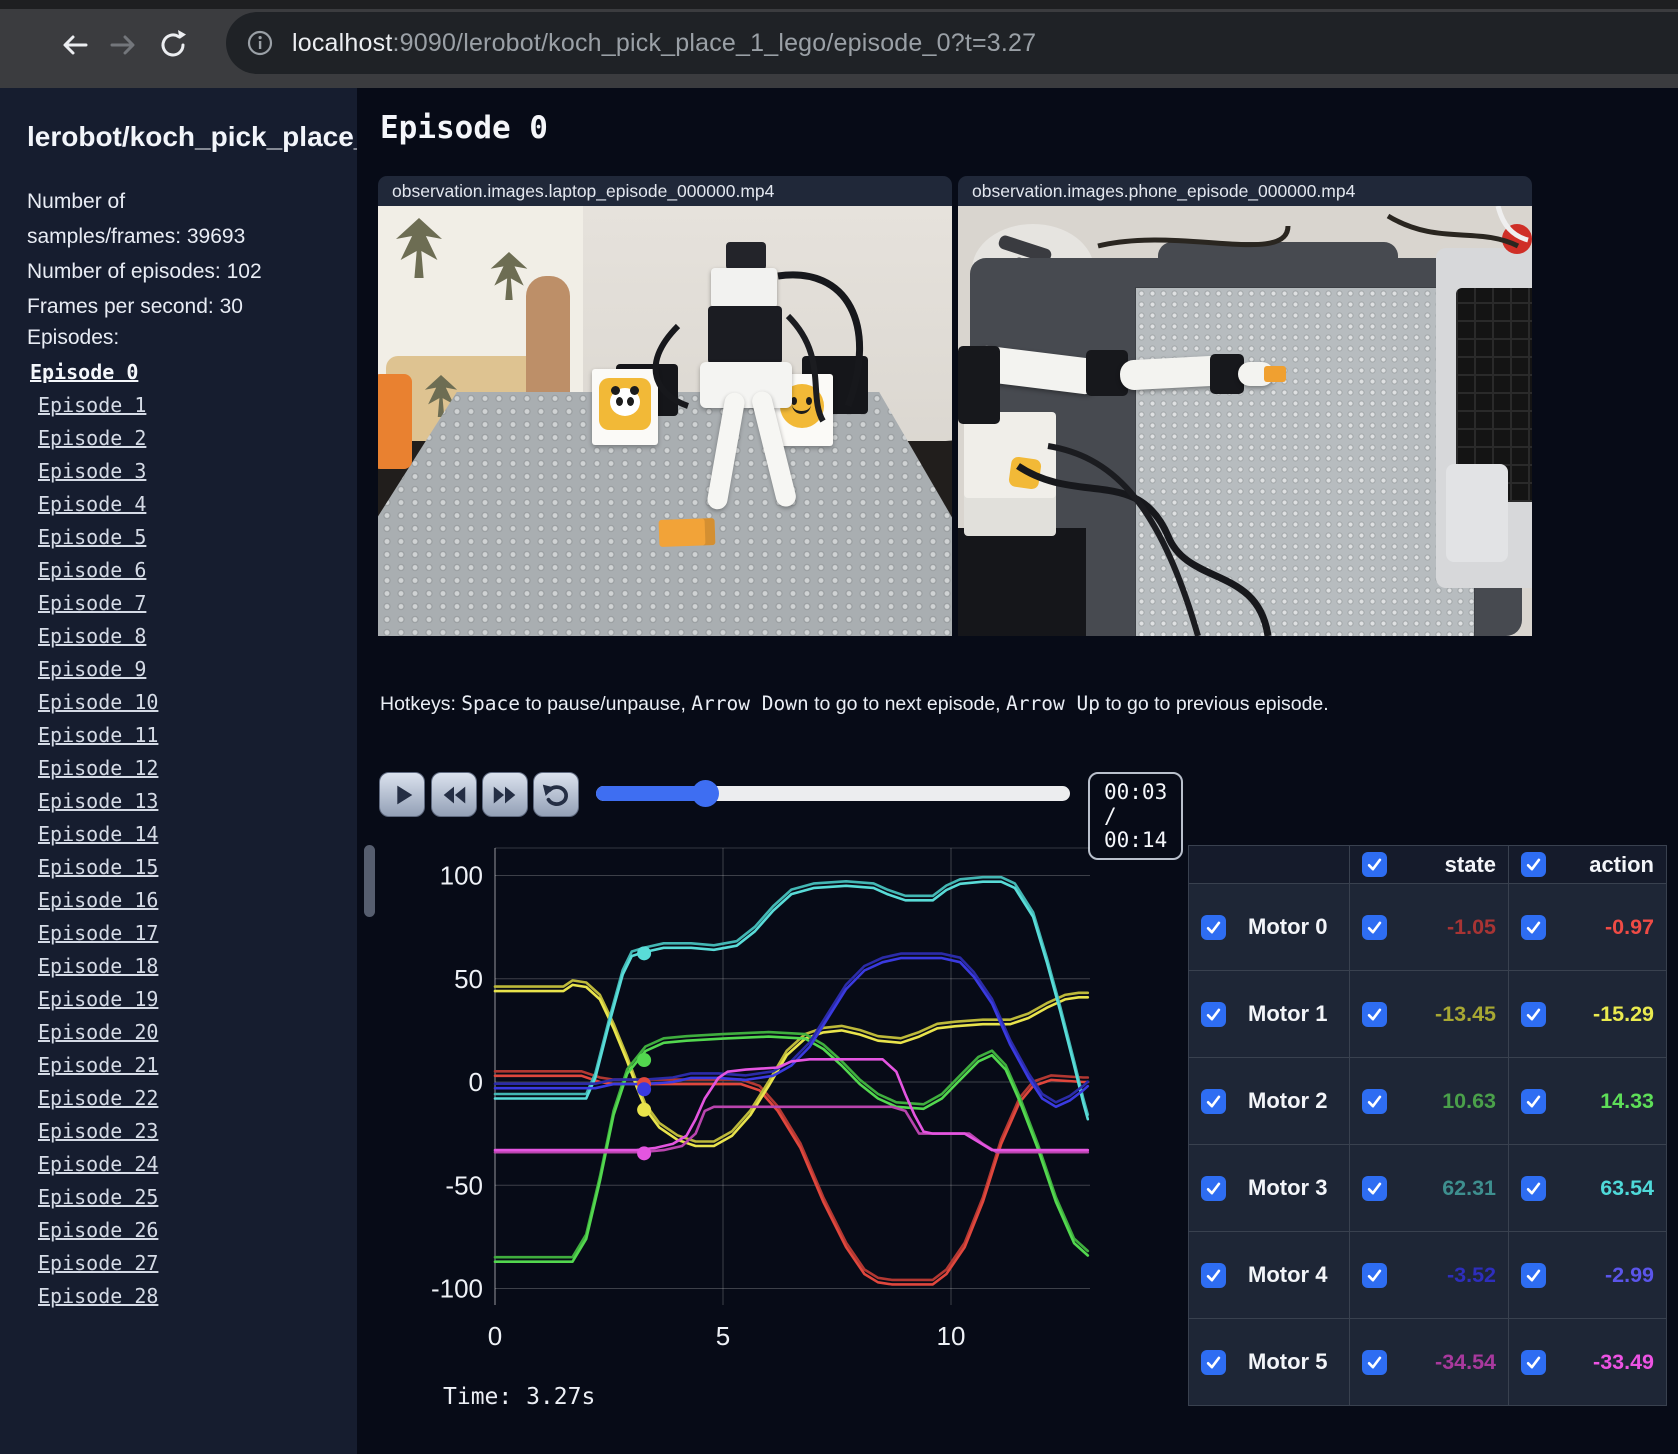 This screenshot has width=1678, height=1454. Describe the element at coordinates (1374, 927) in the screenshot. I see `motor-0-state-checkbox` at that location.